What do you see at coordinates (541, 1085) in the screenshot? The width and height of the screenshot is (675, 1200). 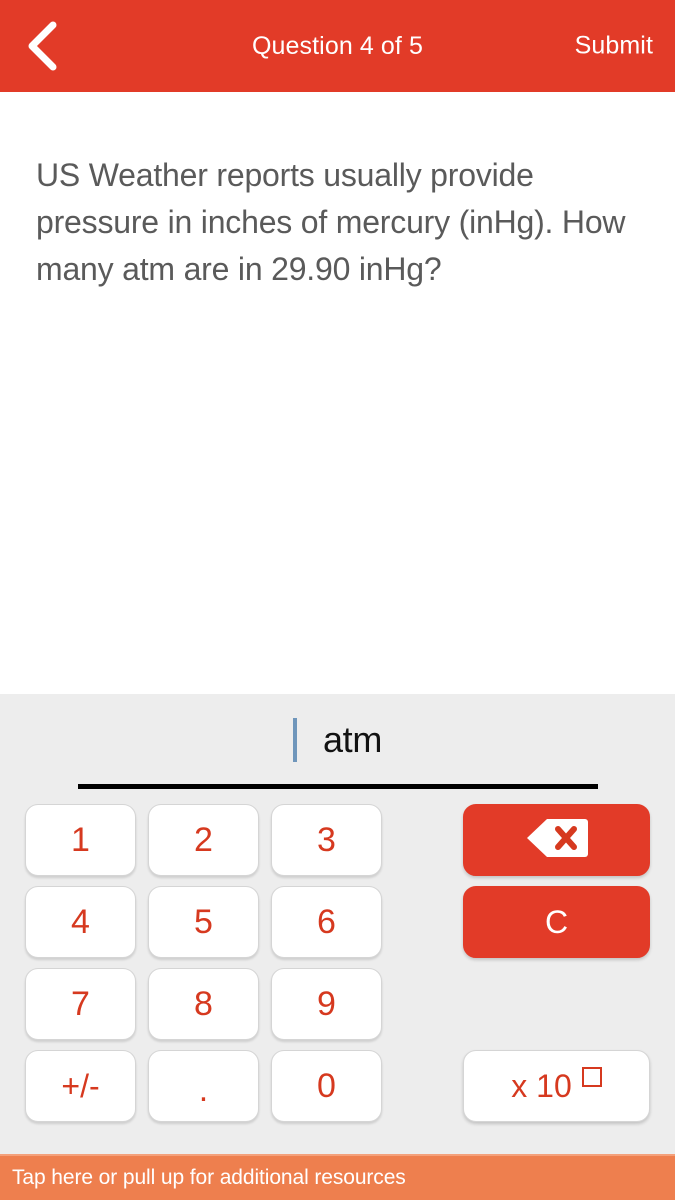 I see `times-ten-text: x 10` at bounding box center [541, 1085].